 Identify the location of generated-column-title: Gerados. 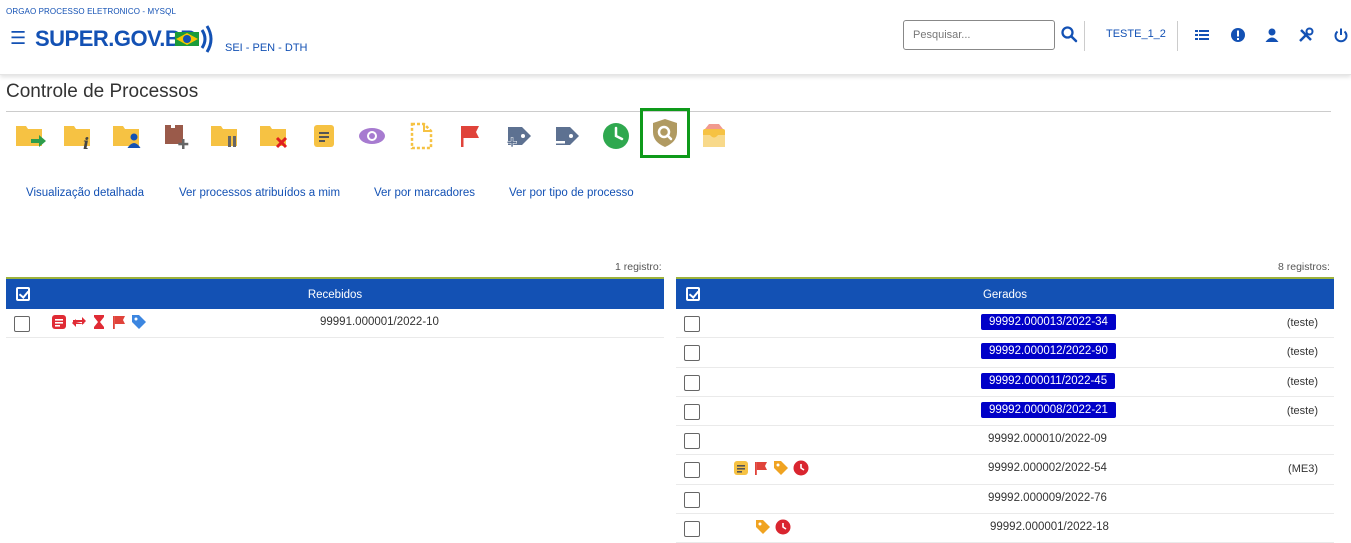
(1005, 295).